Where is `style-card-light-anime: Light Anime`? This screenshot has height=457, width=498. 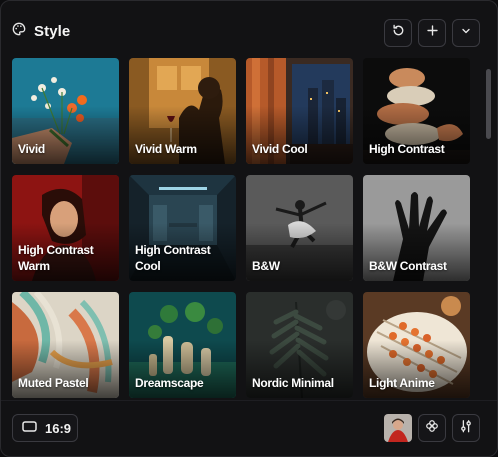
style-card-light-anime: Light Anime is located at coordinates (416, 345).